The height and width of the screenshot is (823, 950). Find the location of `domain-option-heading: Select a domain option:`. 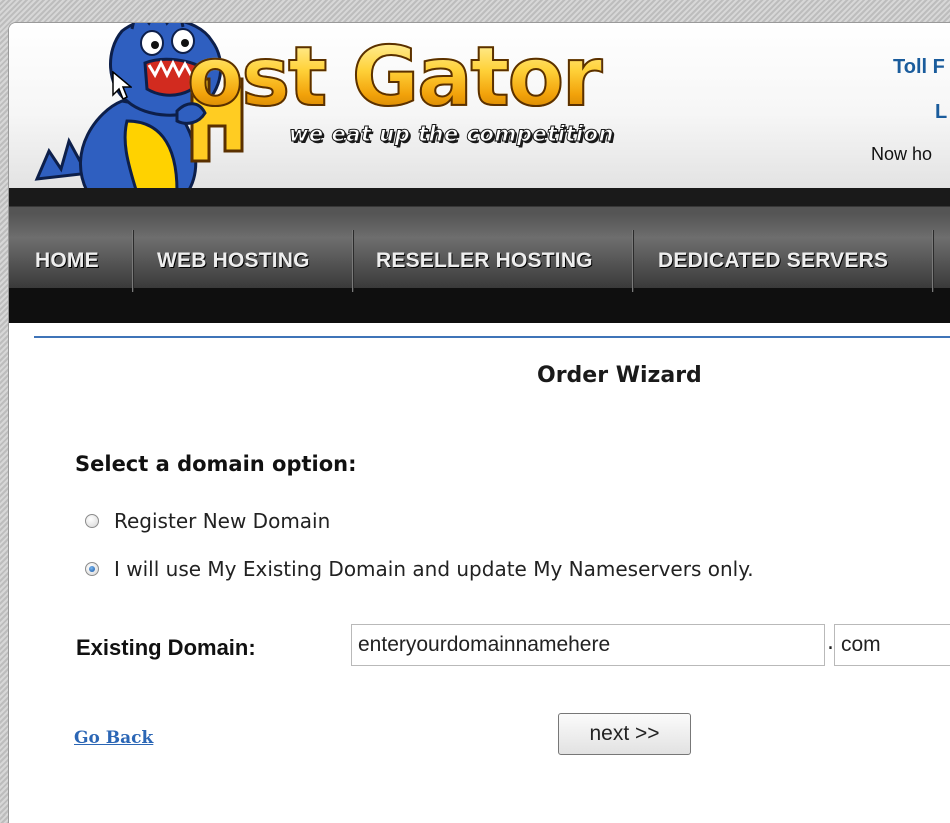

domain-option-heading: Select a domain option: is located at coordinates (216, 464).